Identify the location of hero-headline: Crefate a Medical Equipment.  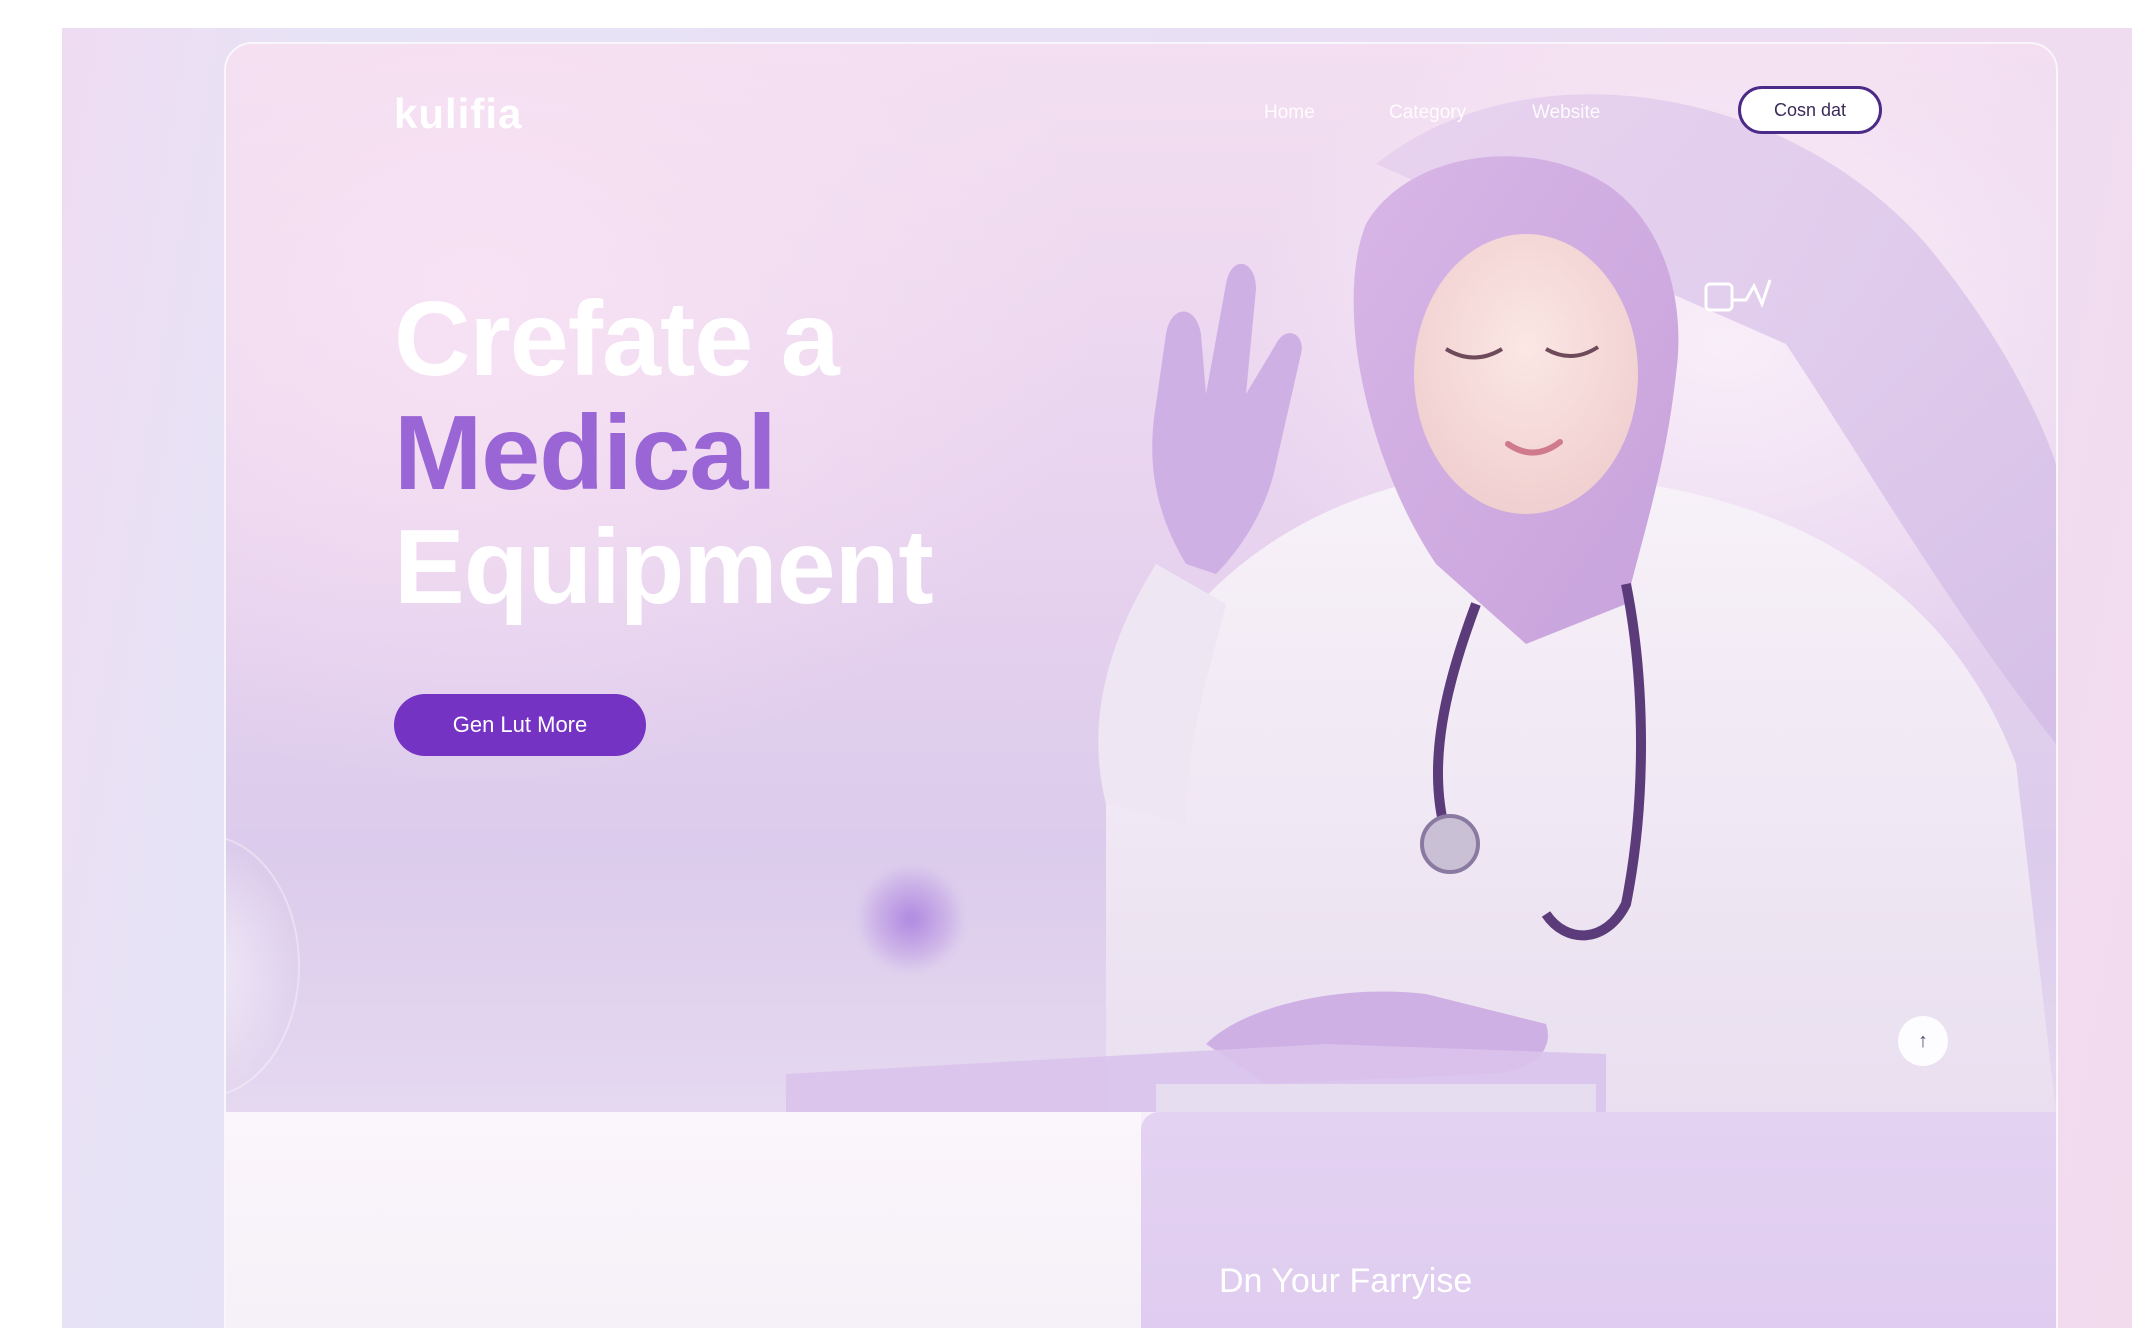
(664, 453).